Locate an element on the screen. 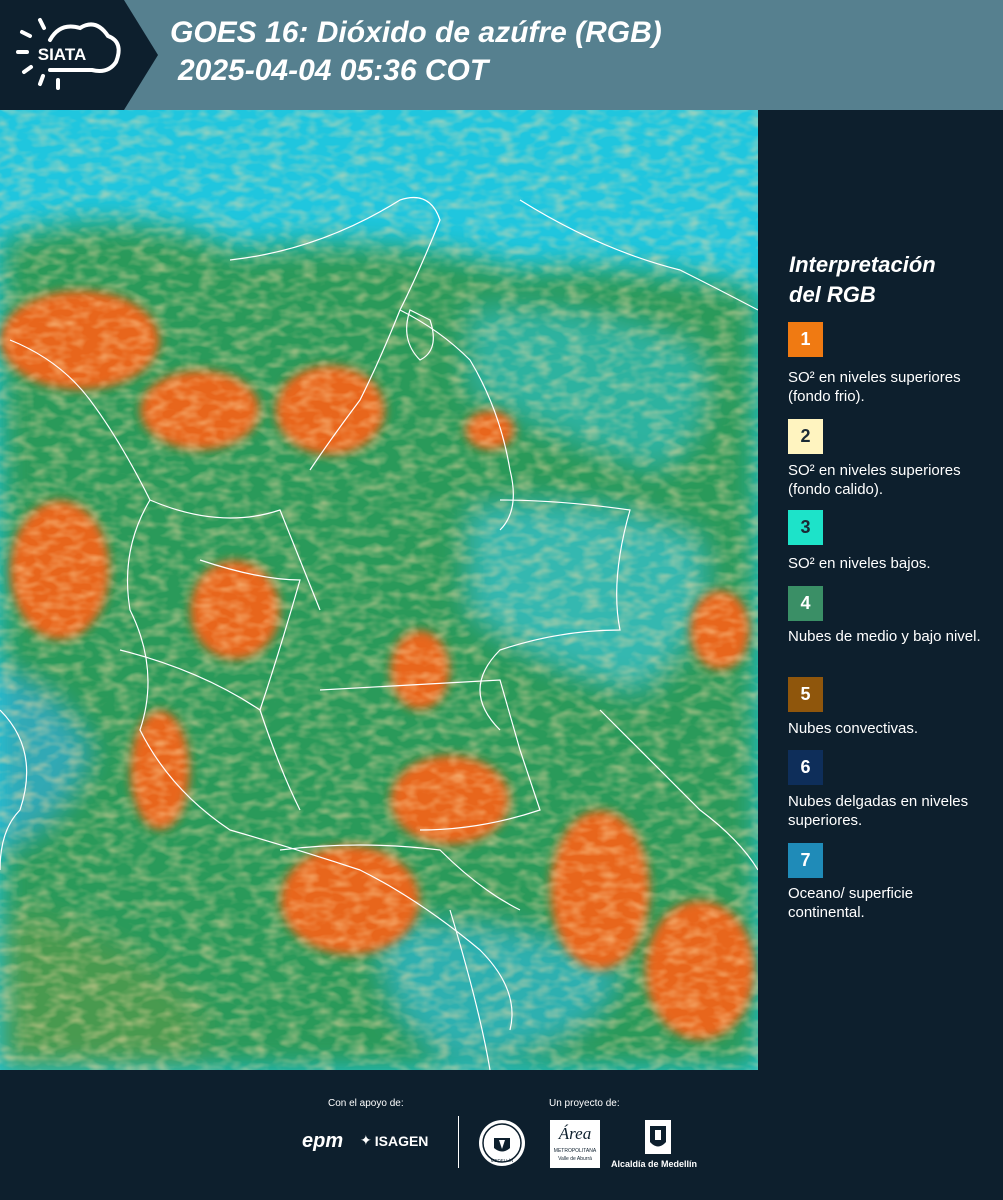 This screenshot has height=1200, width=1003. legend-swatch-2: 2 is located at coordinates (805, 436).